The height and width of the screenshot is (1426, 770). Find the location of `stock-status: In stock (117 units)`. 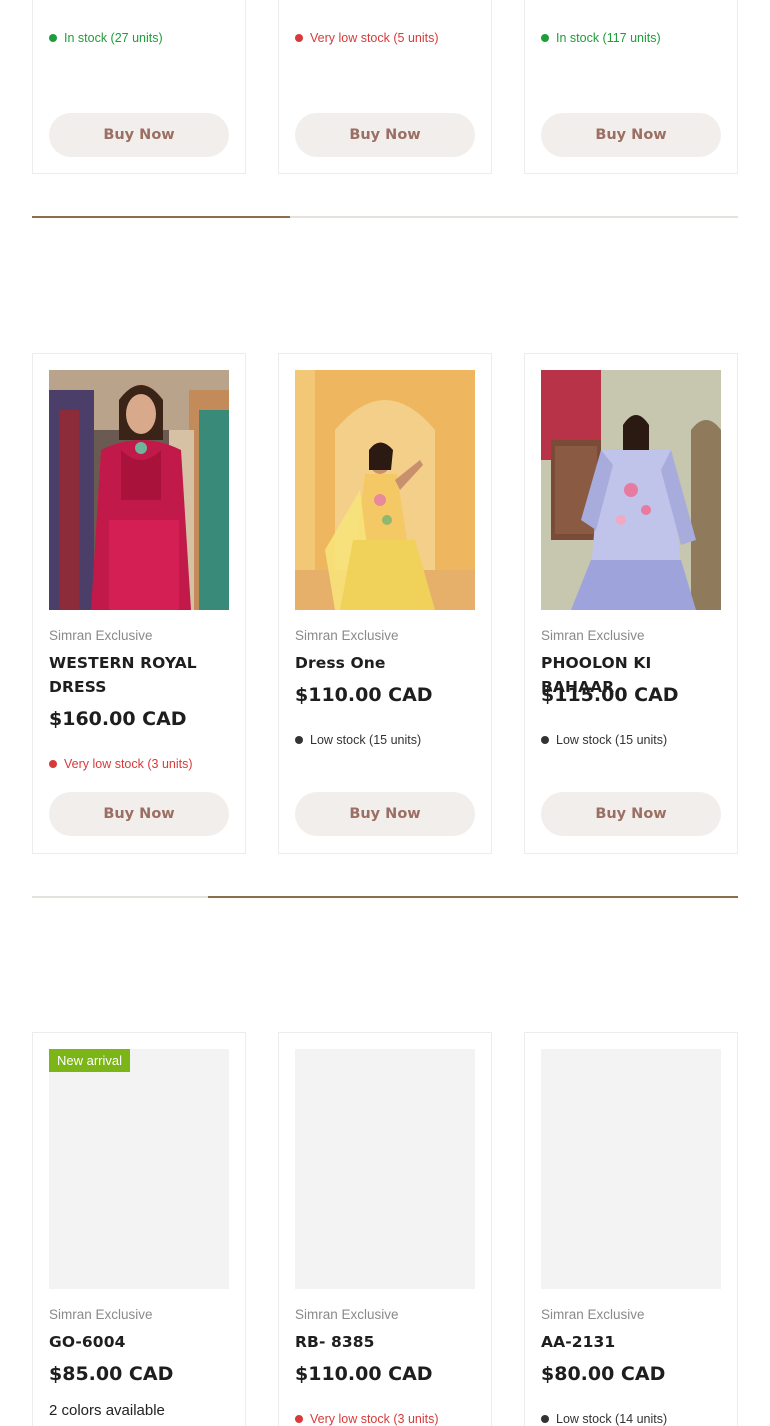

stock-status: In stock (117 units) is located at coordinates (601, 38).